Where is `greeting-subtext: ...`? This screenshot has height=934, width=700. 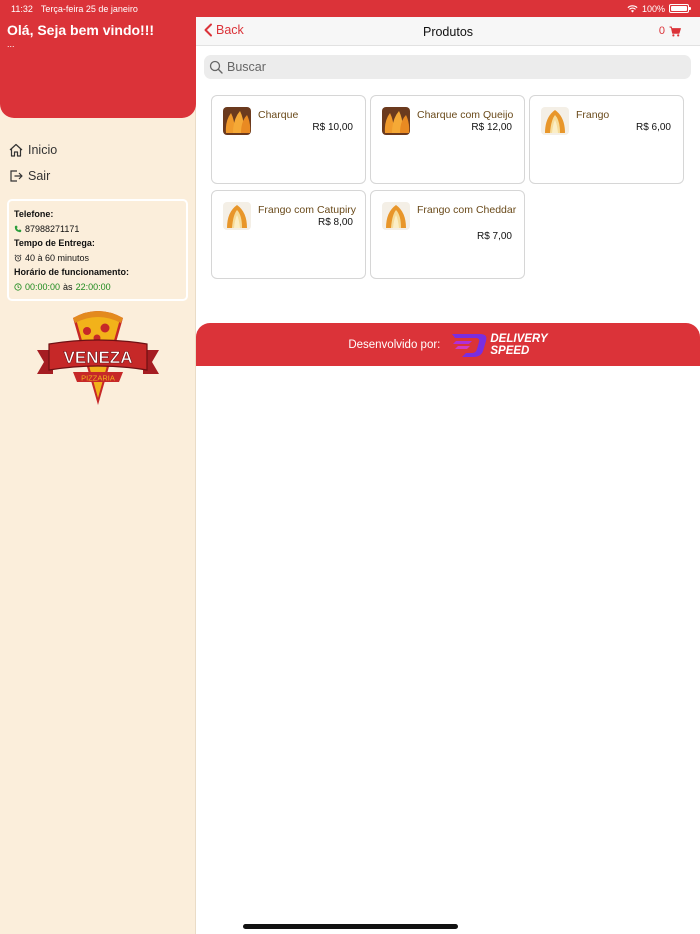
greeting-subtext: ... is located at coordinates (11, 44).